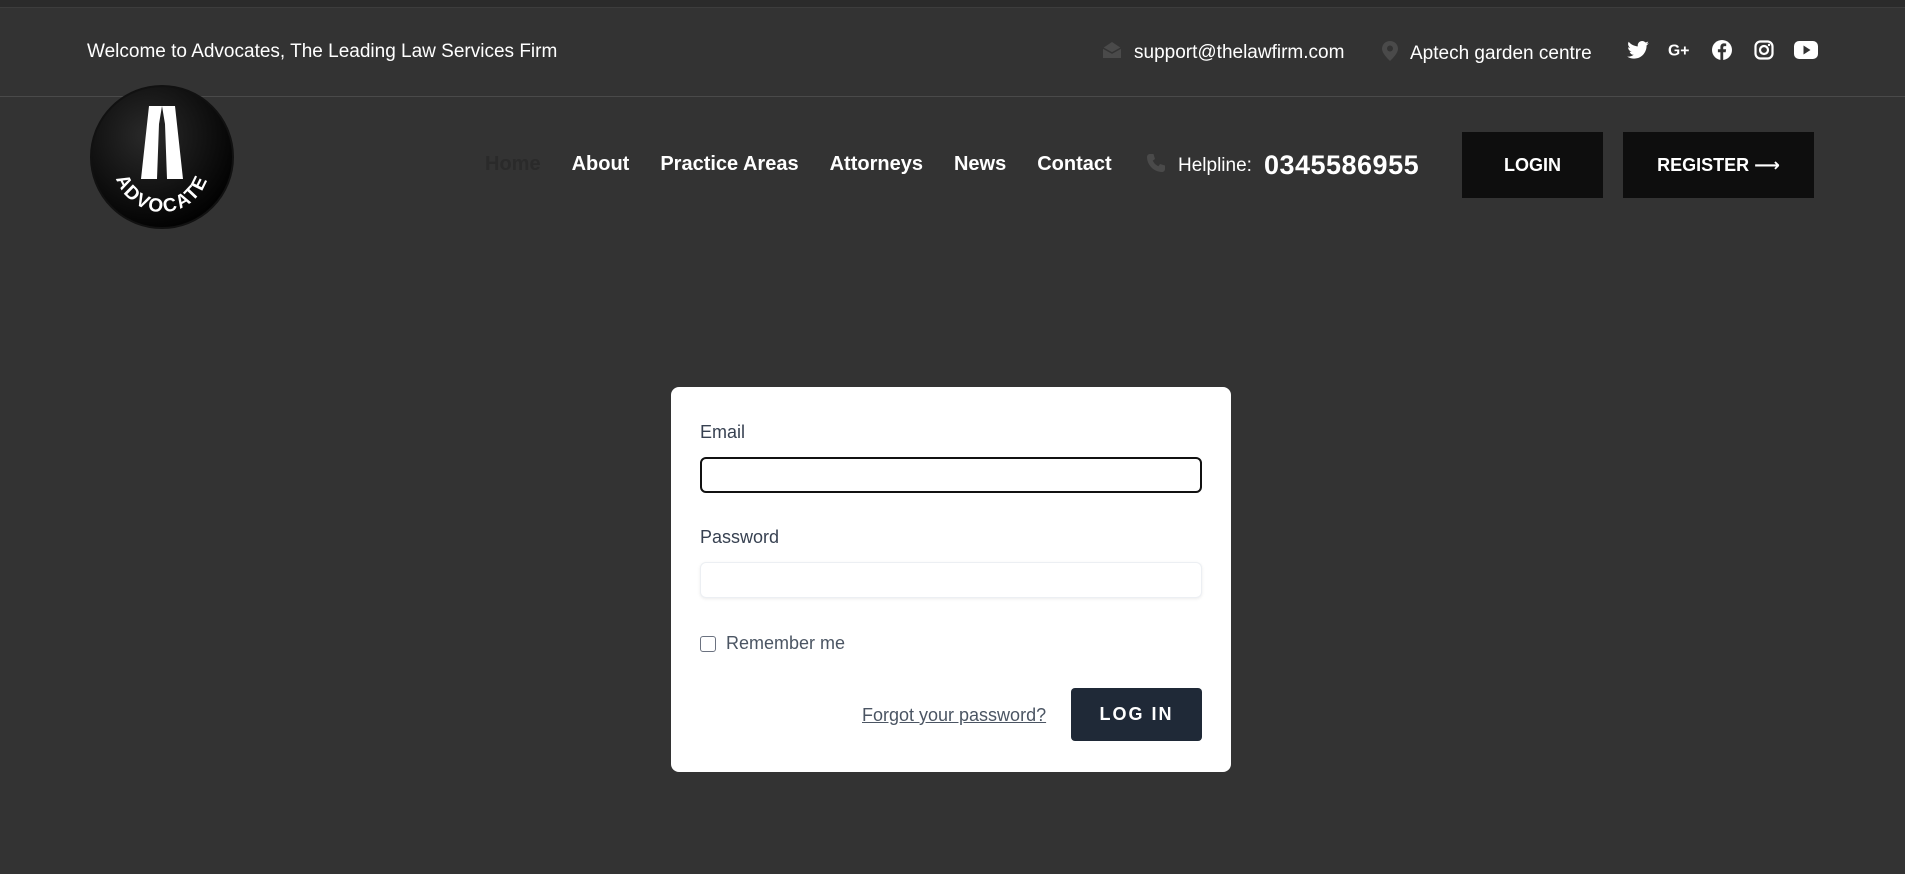 The height and width of the screenshot is (874, 1905). Describe the element at coordinates (1638, 50) in the screenshot. I see `twitter-icon` at that location.